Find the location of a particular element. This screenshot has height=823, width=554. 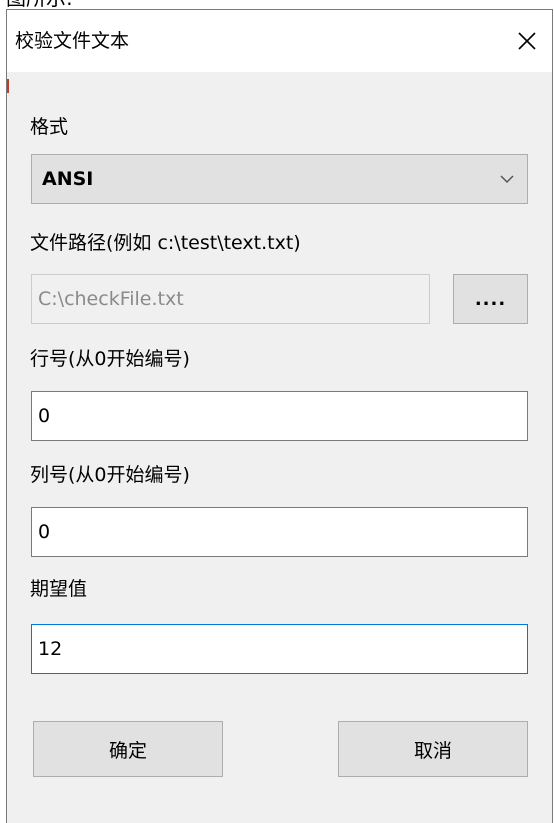

column-number-value: 0 is located at coordinates (44, 532).